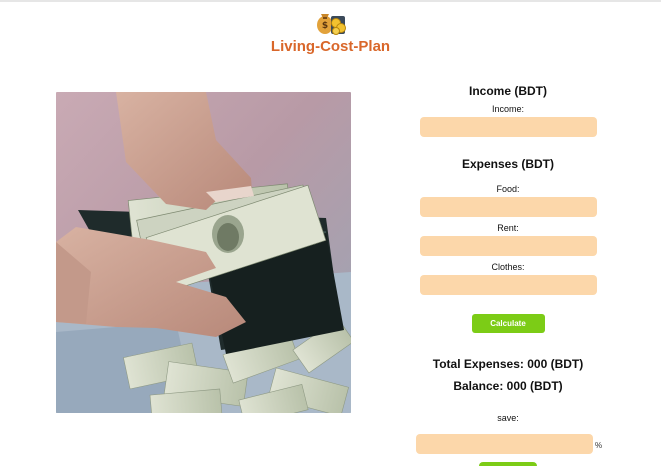 The image size is (661, 466). I want to click on save-label: save:, so click(508, 418).